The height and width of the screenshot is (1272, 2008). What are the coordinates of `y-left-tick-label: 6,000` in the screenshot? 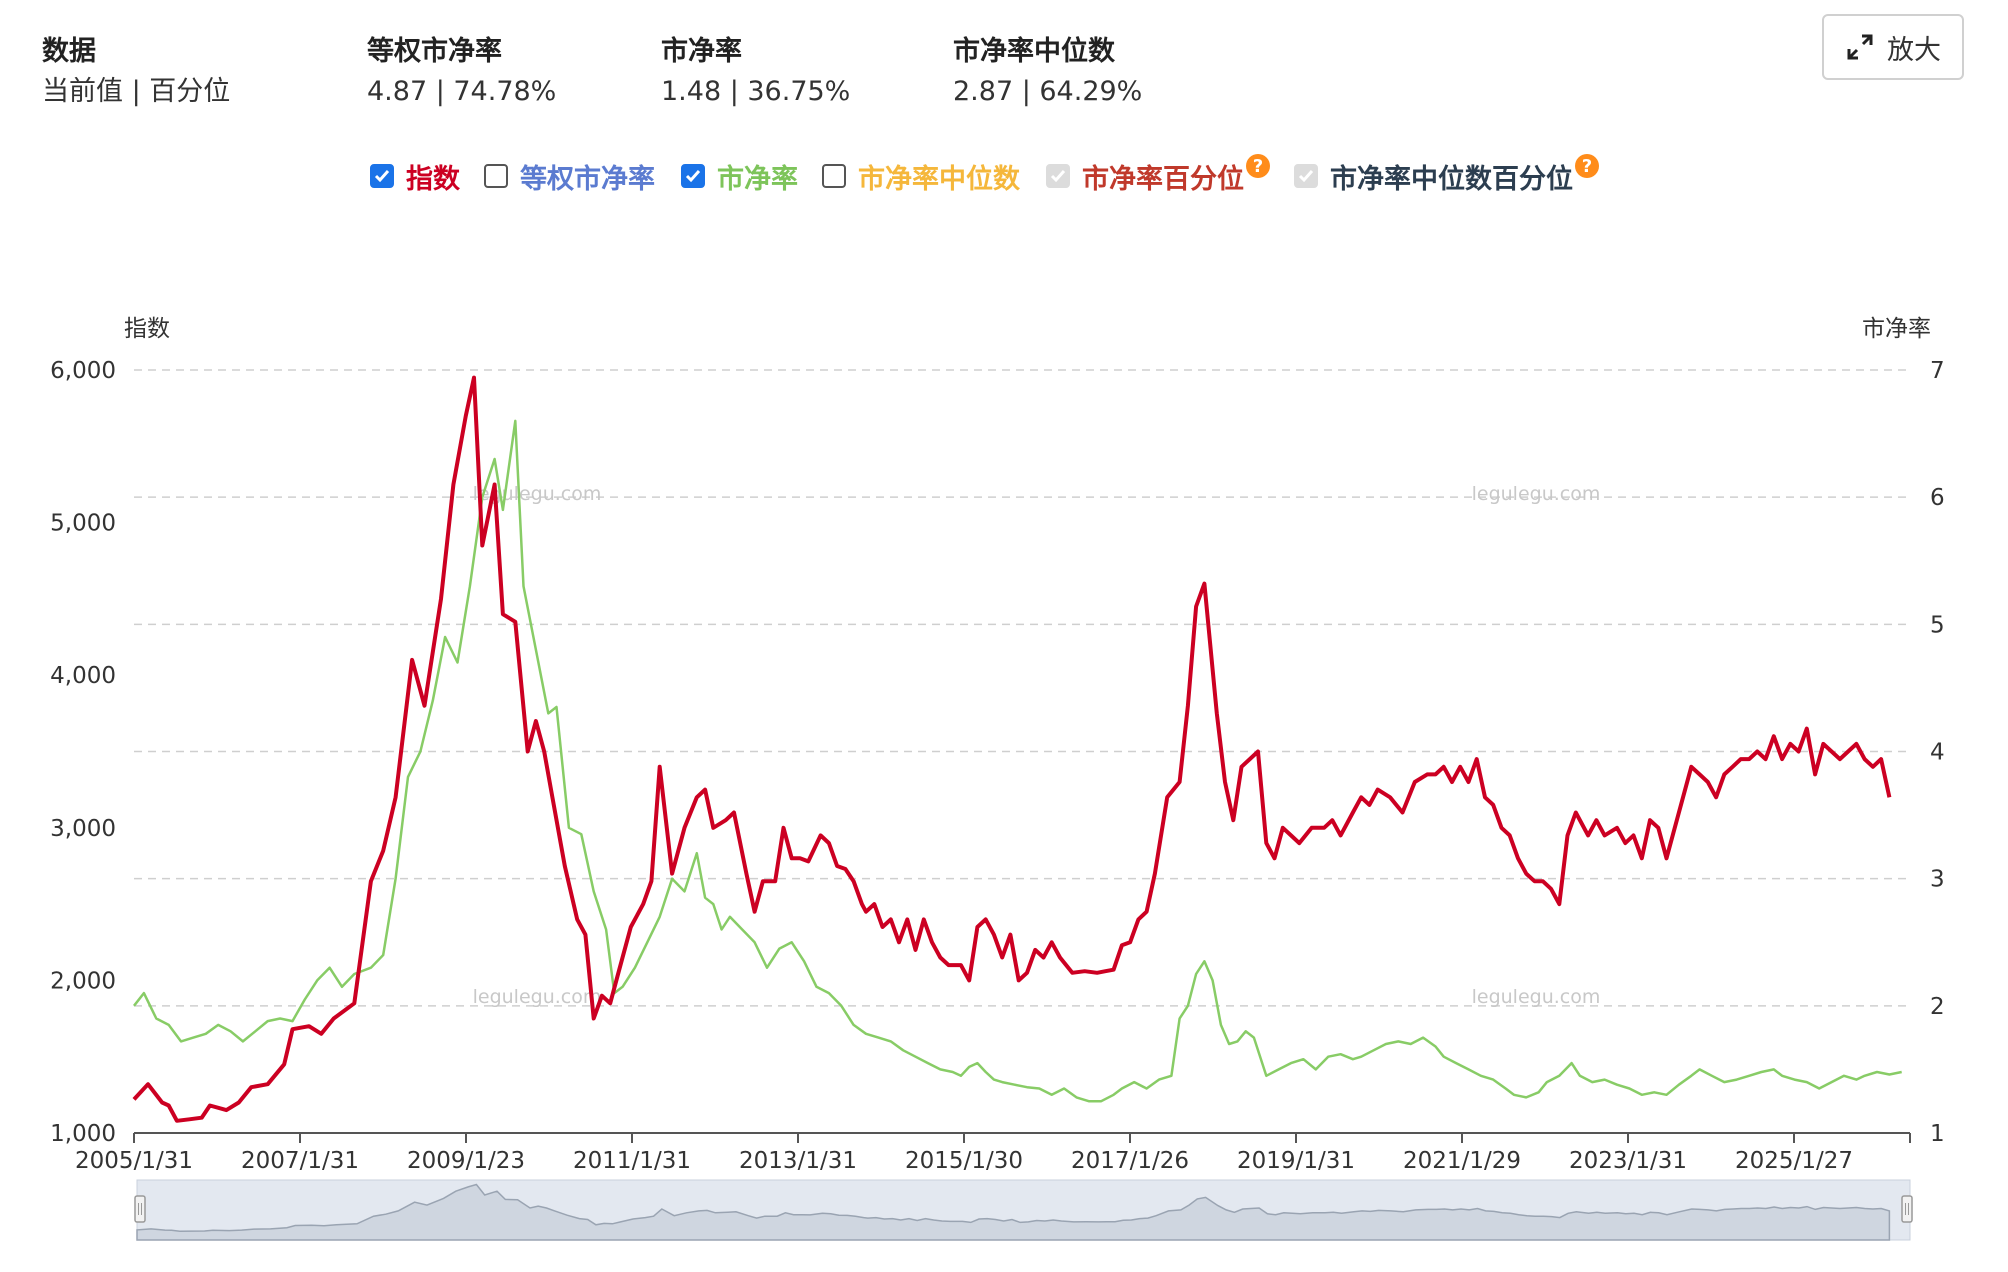 It's located at (83, 371).